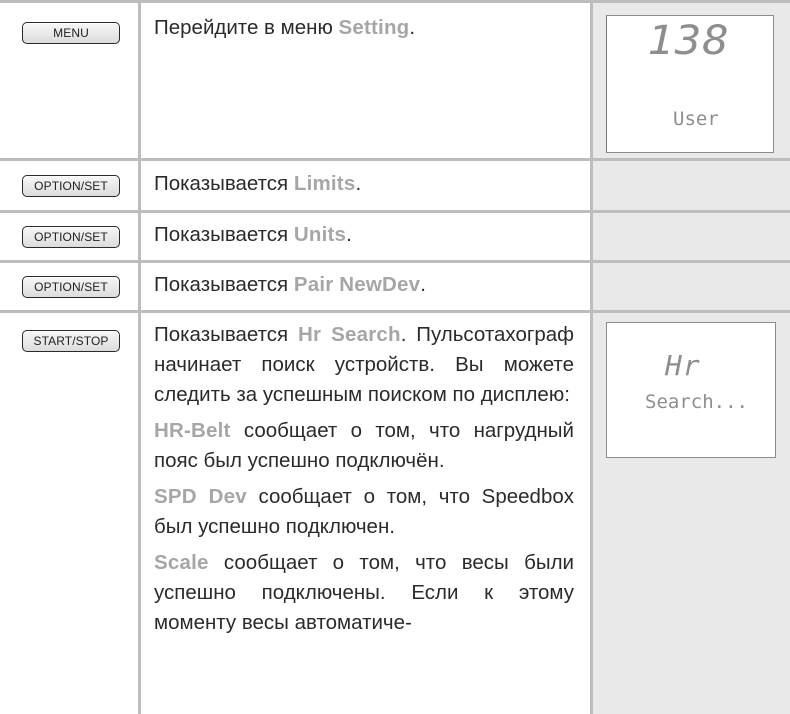 The width and height of the screenshot is (790, 714). What do you see at coordinates (226, 334) in the screenshot?
I see `row-5-intro-before: Показывается` at bounding box center [226, 334].